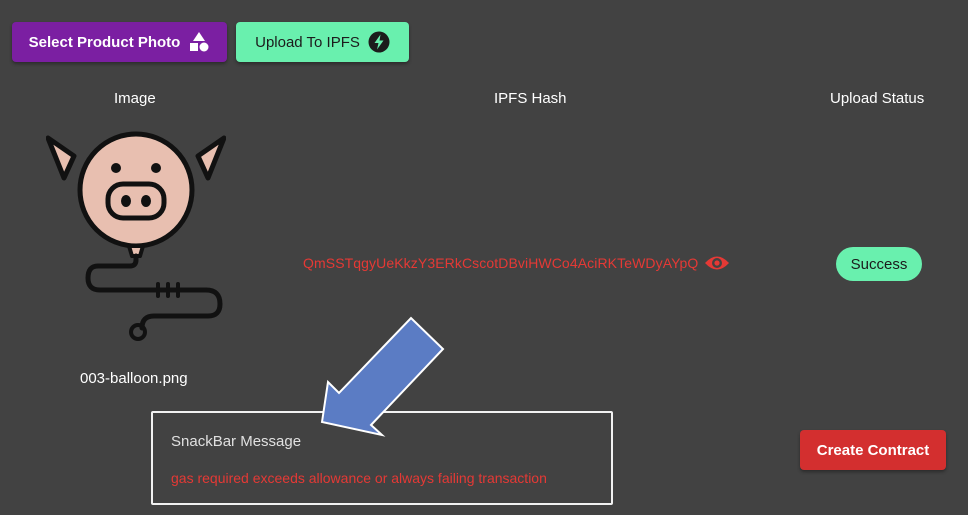  What do you see at coordinates (307, 42) in the screenshot?
I see `upload-to-ipfs-label: Upload To IPFS` at bounding box center [307, 42].